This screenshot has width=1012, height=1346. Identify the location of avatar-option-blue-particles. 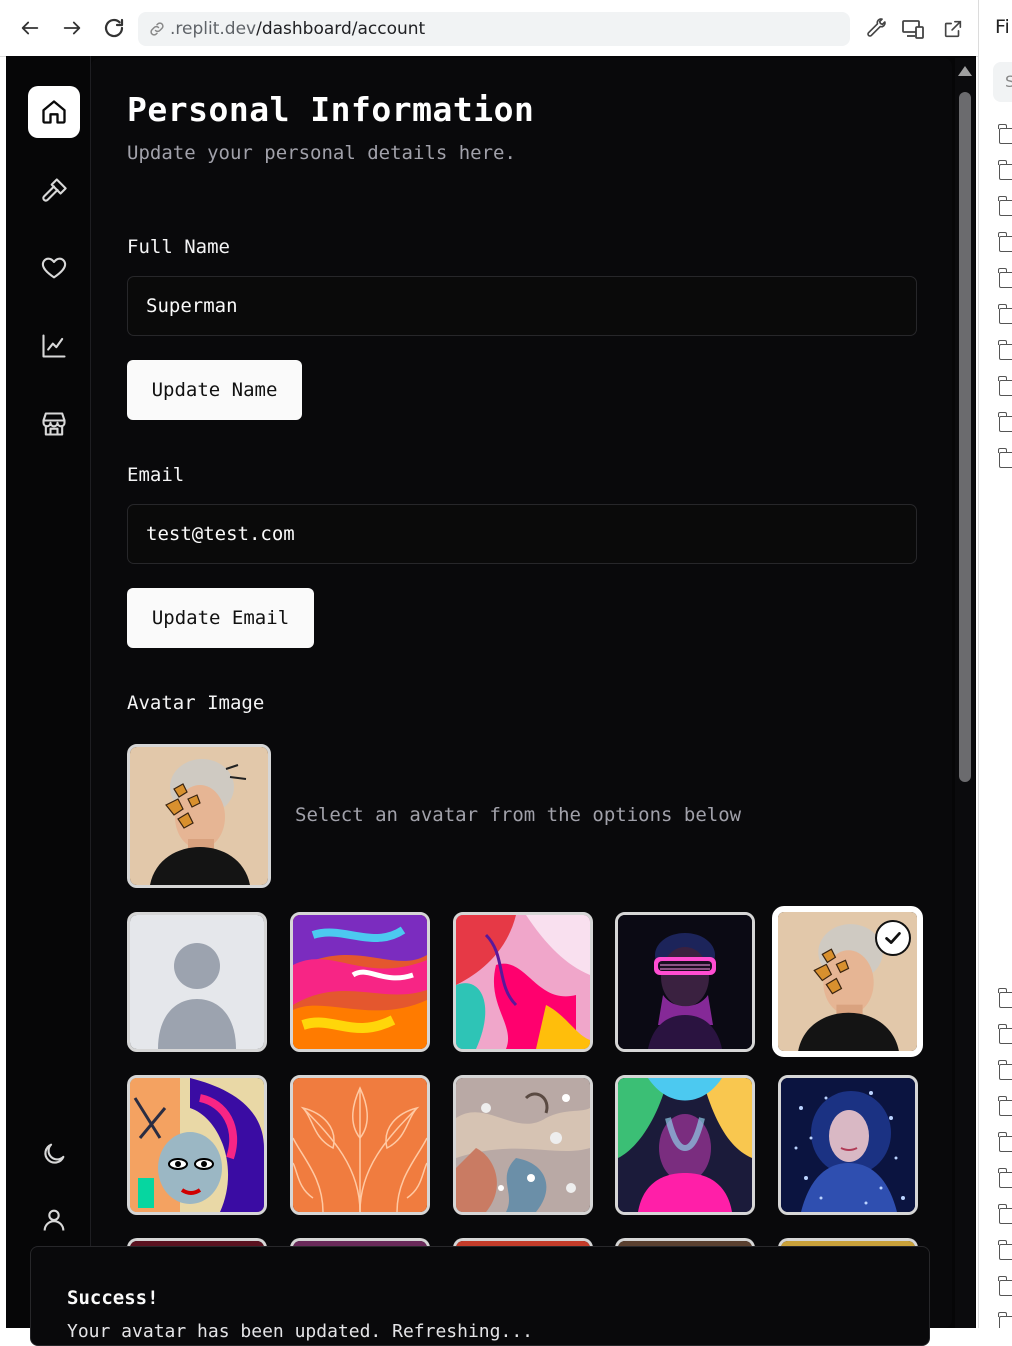
(848, 1145).